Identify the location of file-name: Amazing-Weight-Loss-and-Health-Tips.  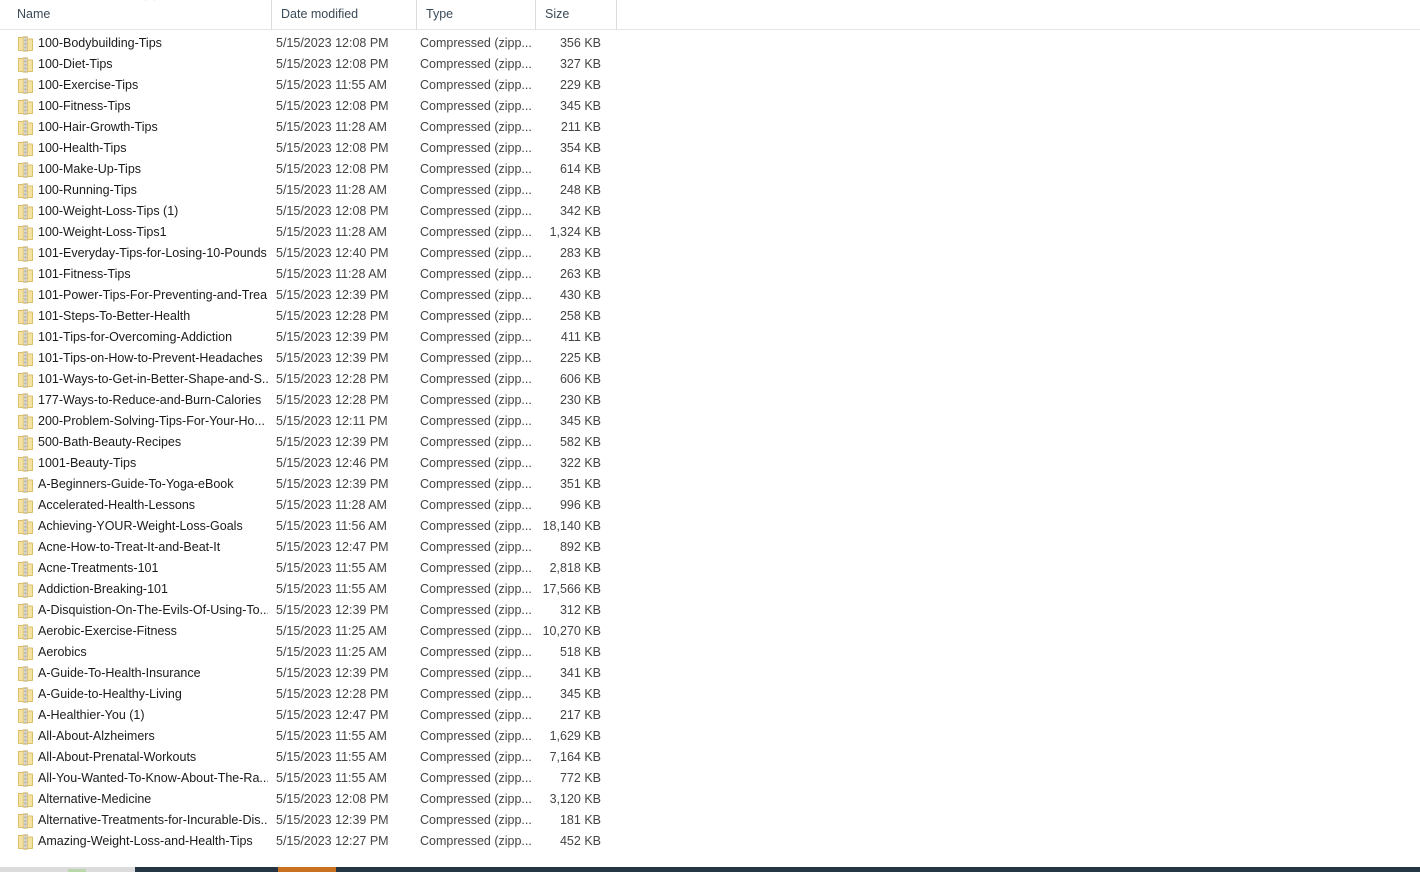
(145, 841).